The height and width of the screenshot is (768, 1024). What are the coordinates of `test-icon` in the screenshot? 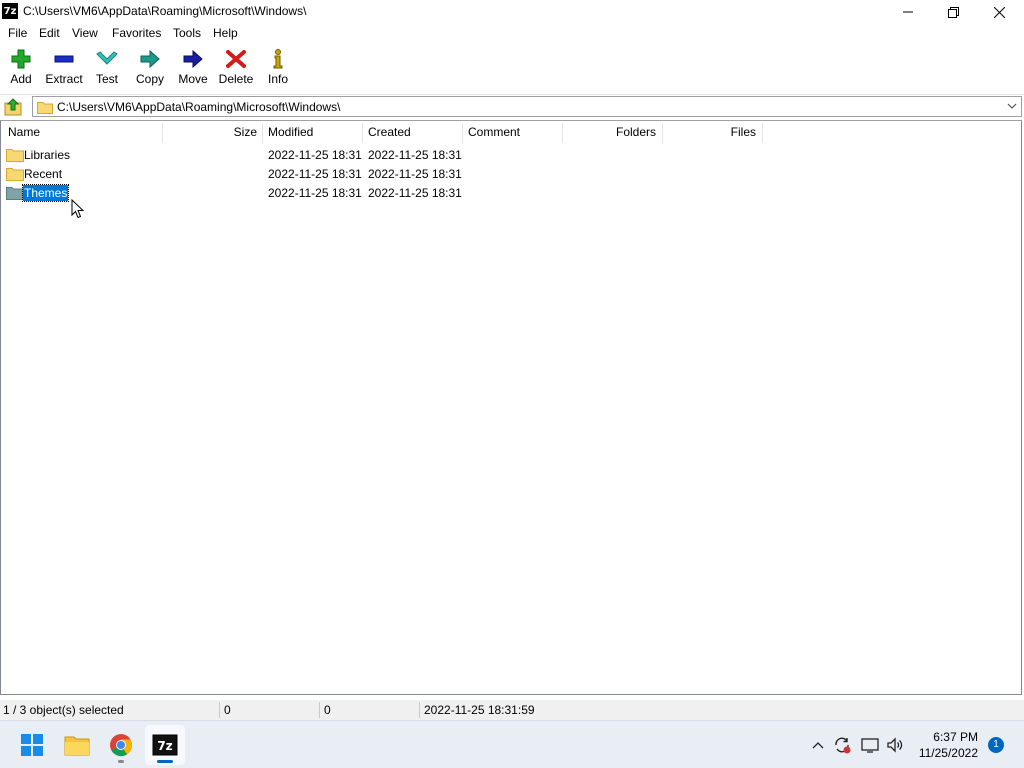 It's located at (107, 58).